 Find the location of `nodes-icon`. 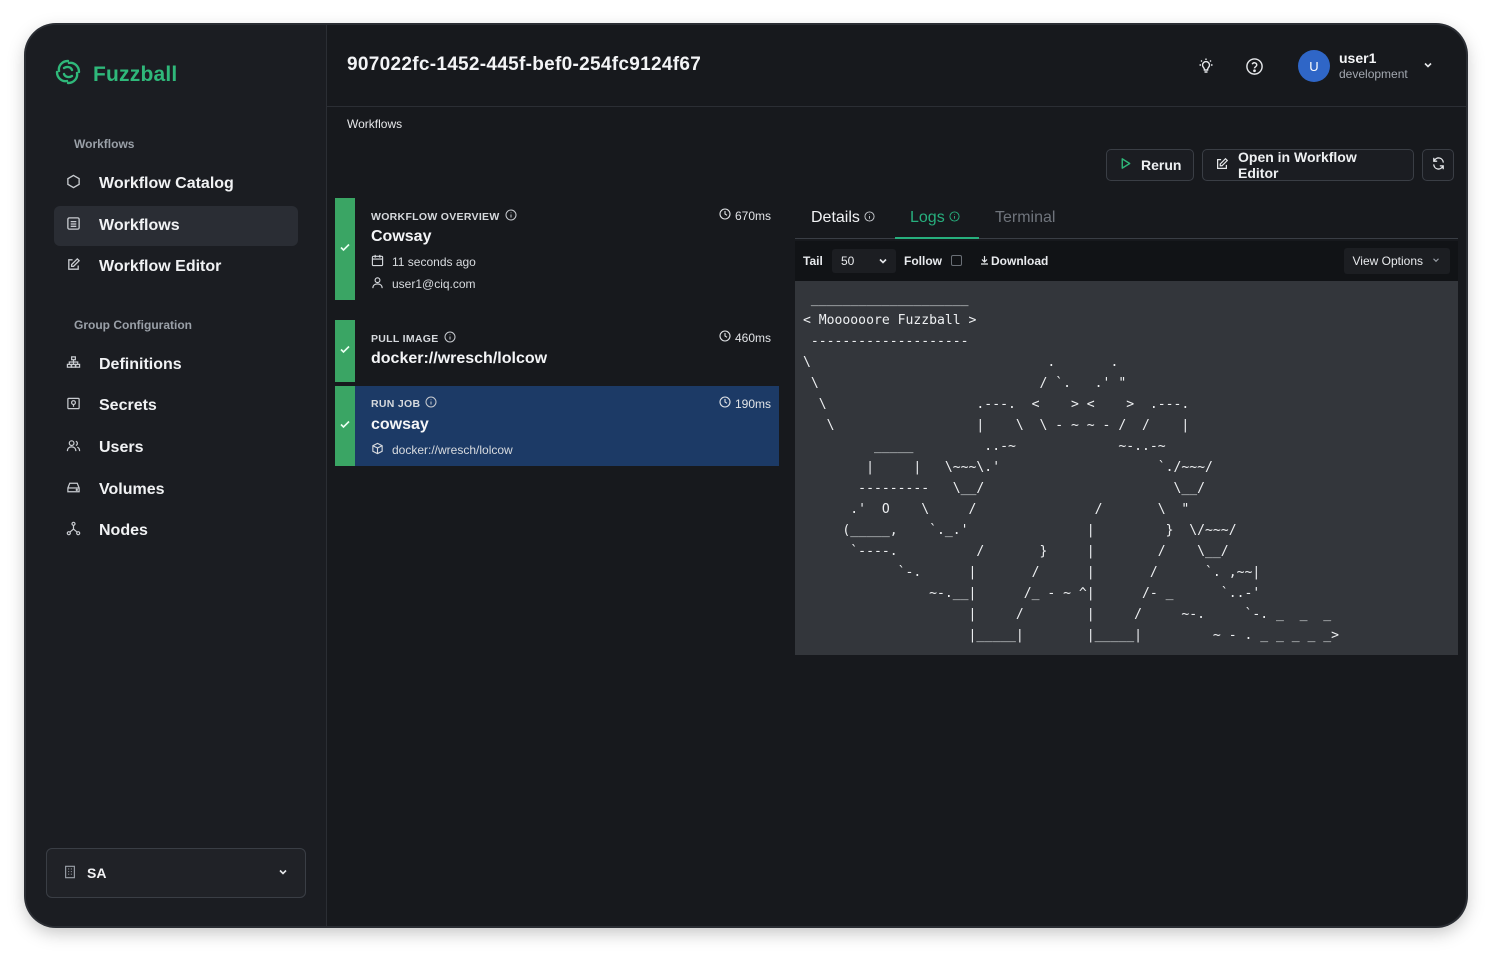

nodes-icon is located at coordinates (73, 531).